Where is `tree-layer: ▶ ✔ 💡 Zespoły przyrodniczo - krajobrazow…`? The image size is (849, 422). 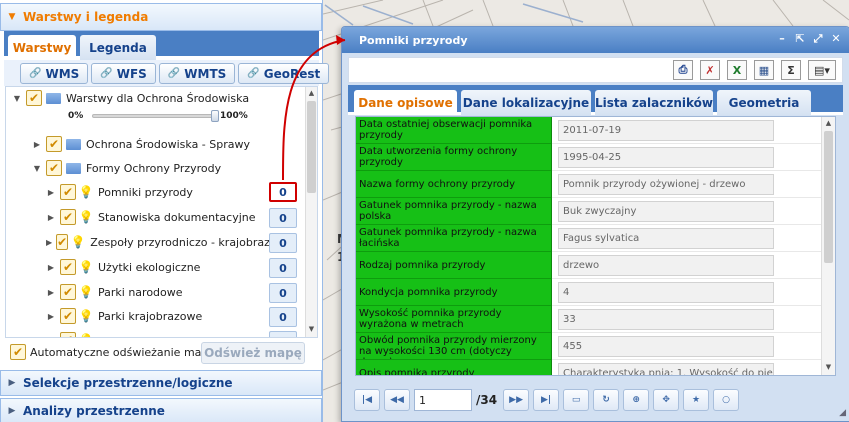 tree-layer: ▶ ✔ 💡 Zespoły przyrodniczo - krajobrazow… is located at coordinates (157, 242).